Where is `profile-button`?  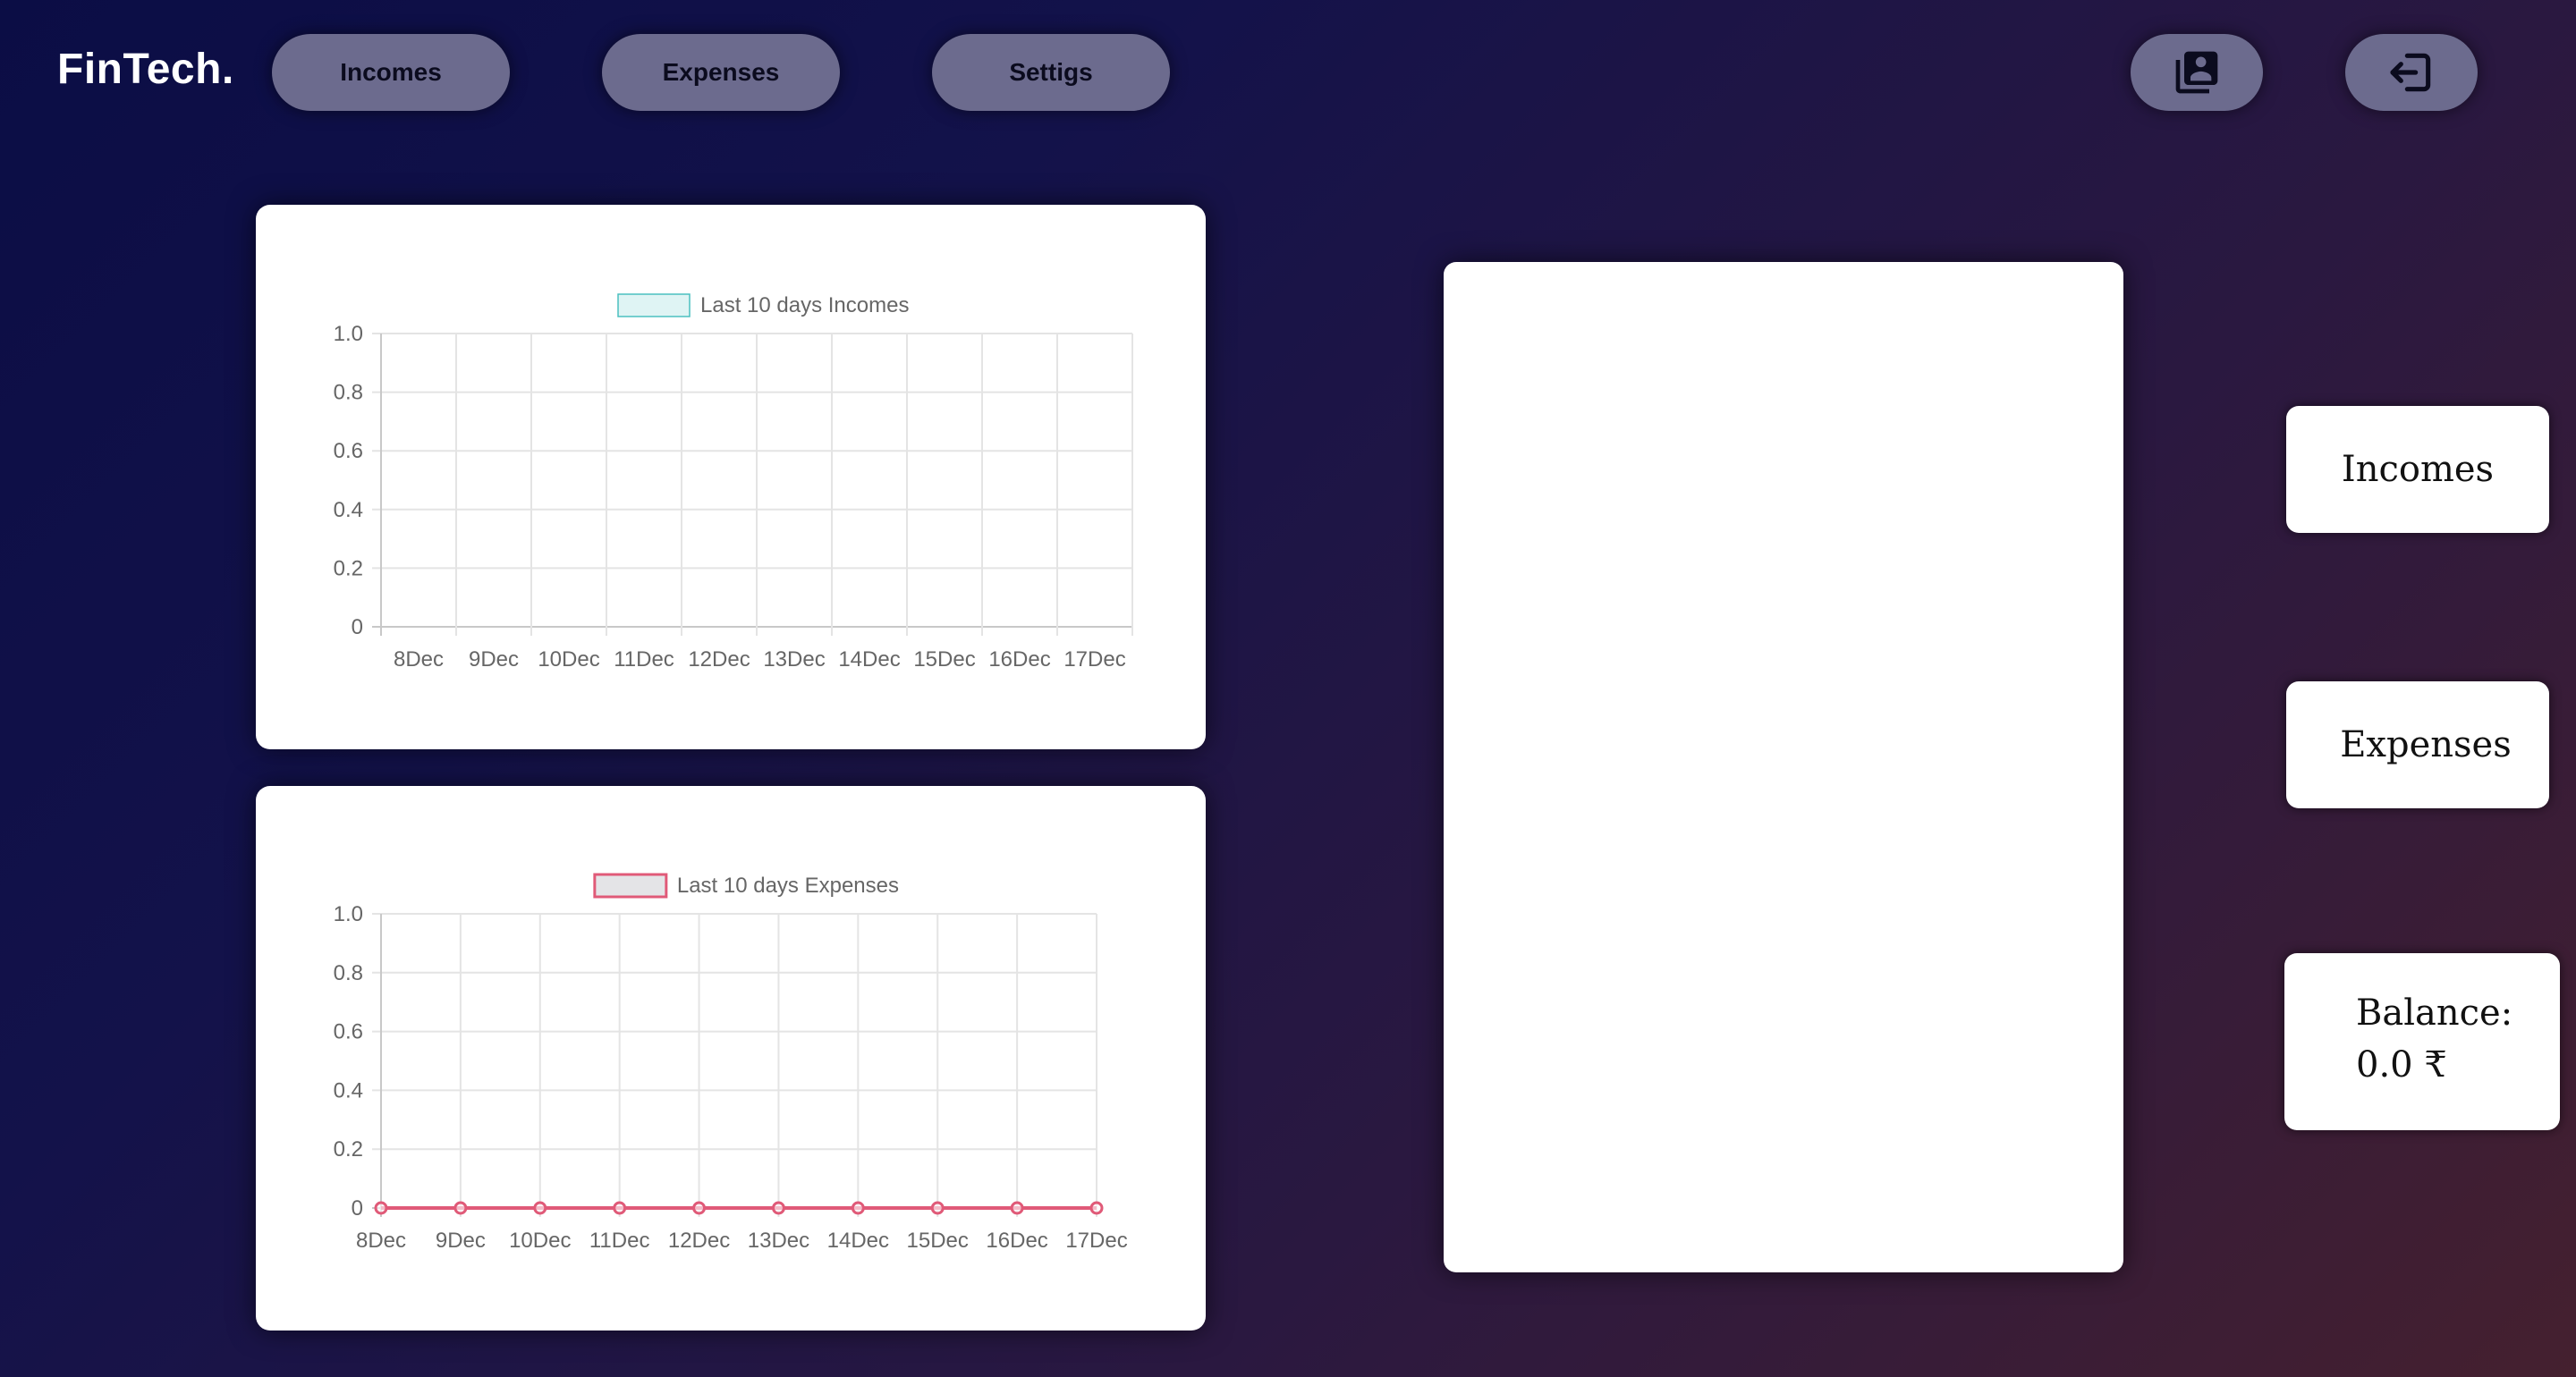
profile-button is located at coordinates (2197, 72).